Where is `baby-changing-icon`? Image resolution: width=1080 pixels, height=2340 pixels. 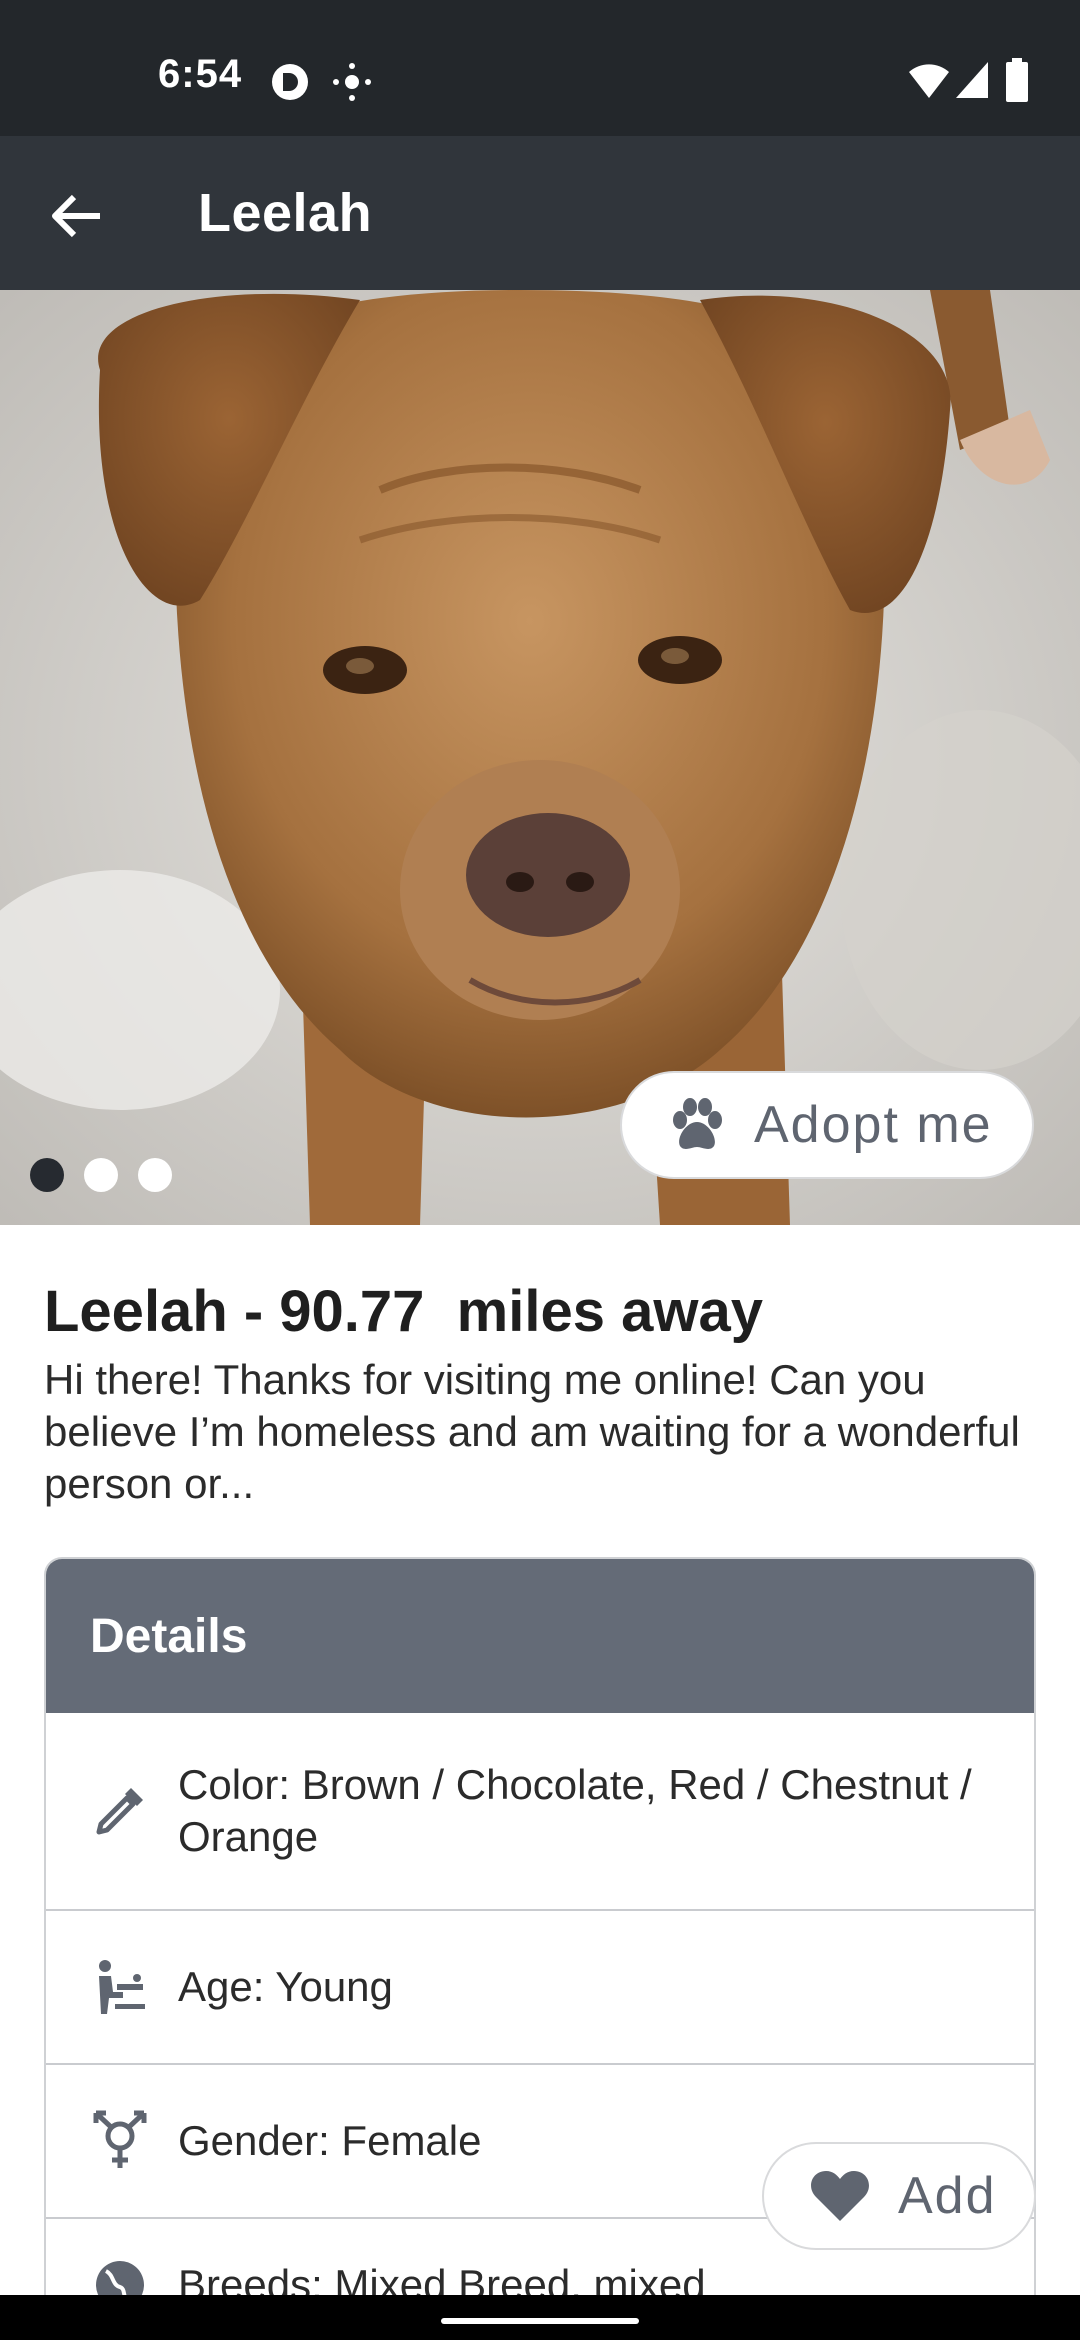 baby-changing-icon is located at coordinates (120, 1987).